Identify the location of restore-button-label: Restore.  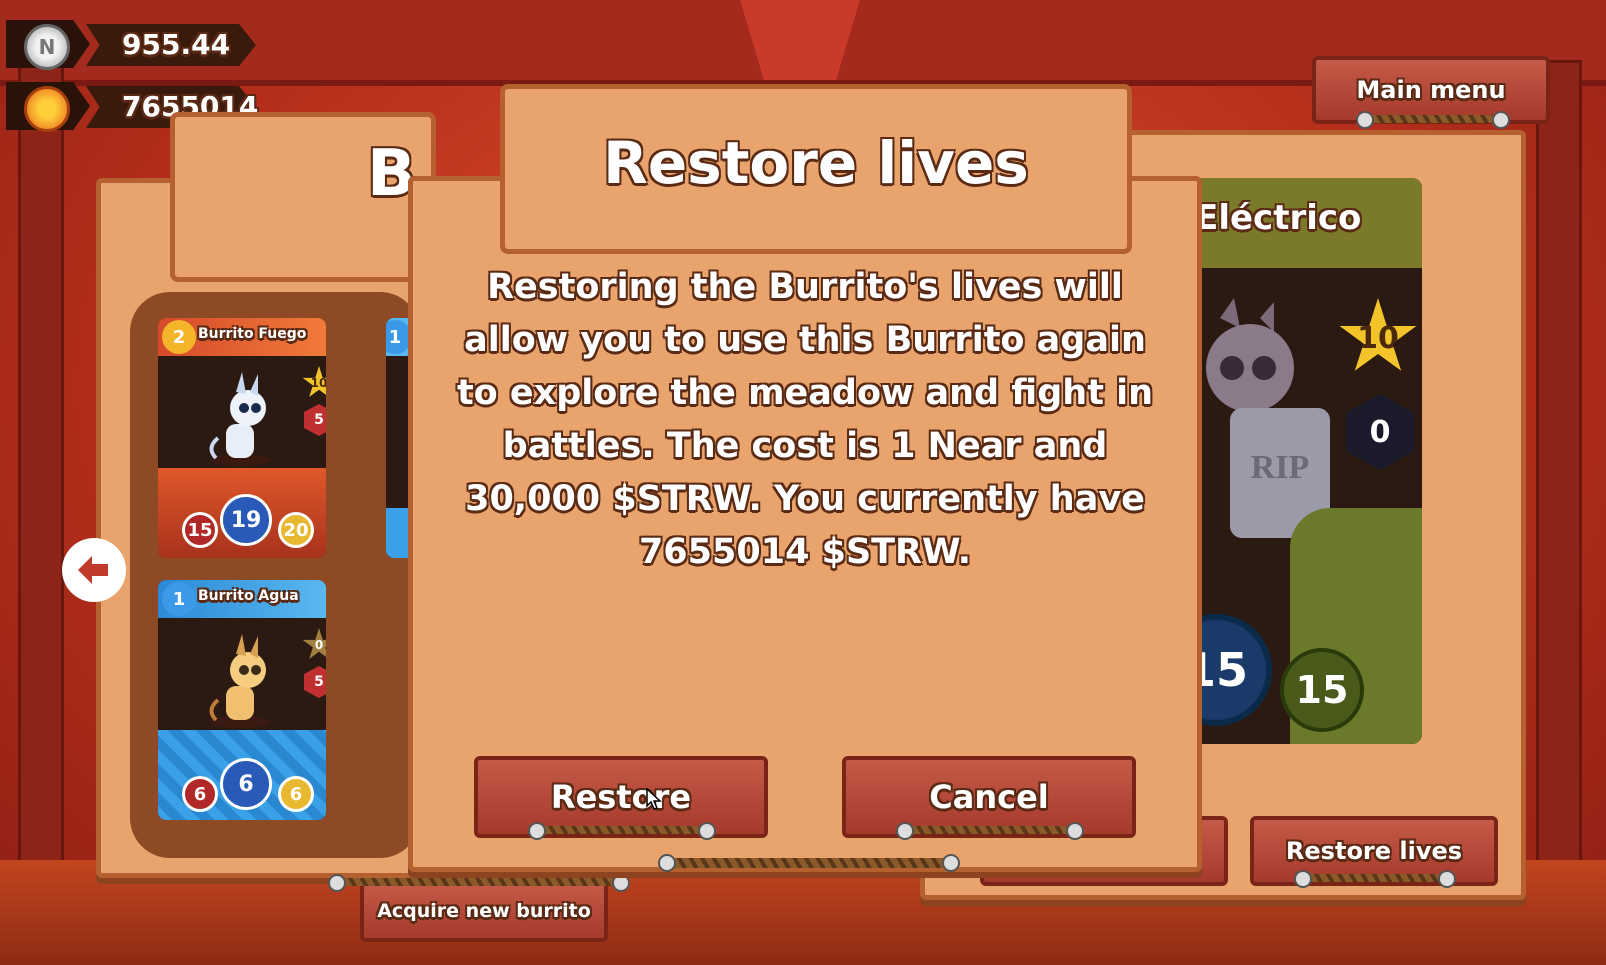
(621, 797).